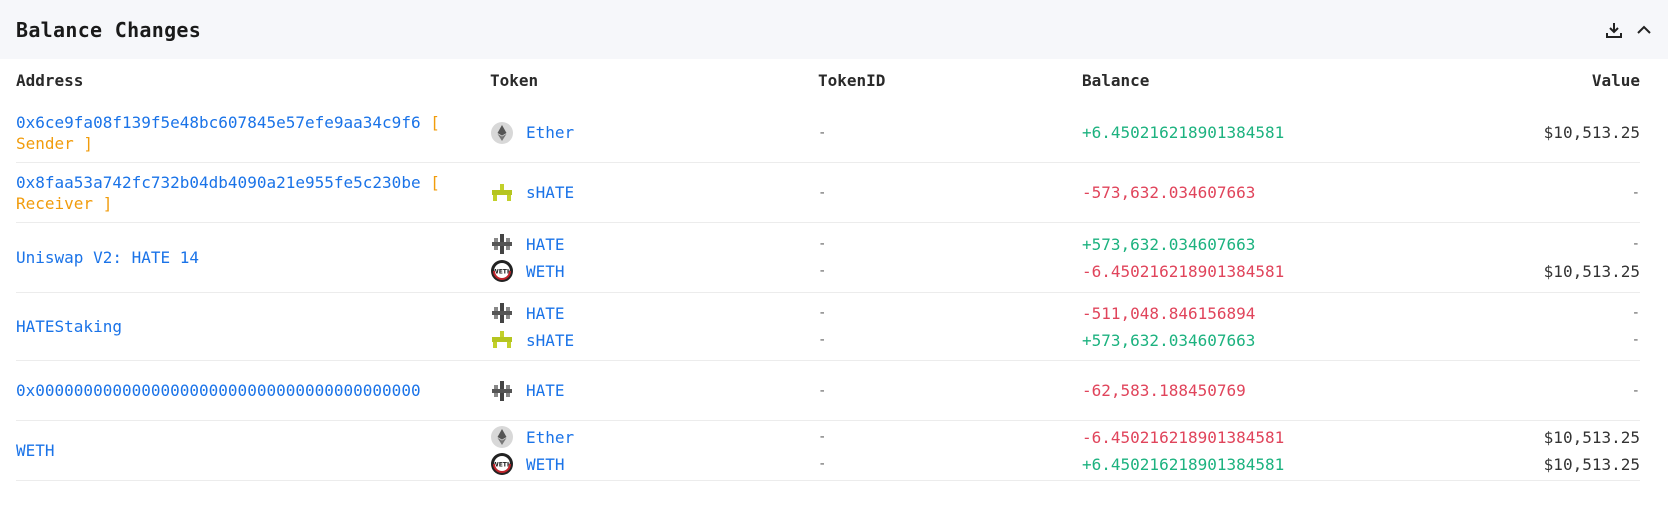 Image resolution: width=1668 pixels, height=505 pixels. Describe the element at coordinates (69, 326) in the screenshot. I see `address-link: HATEStaking` at that location.